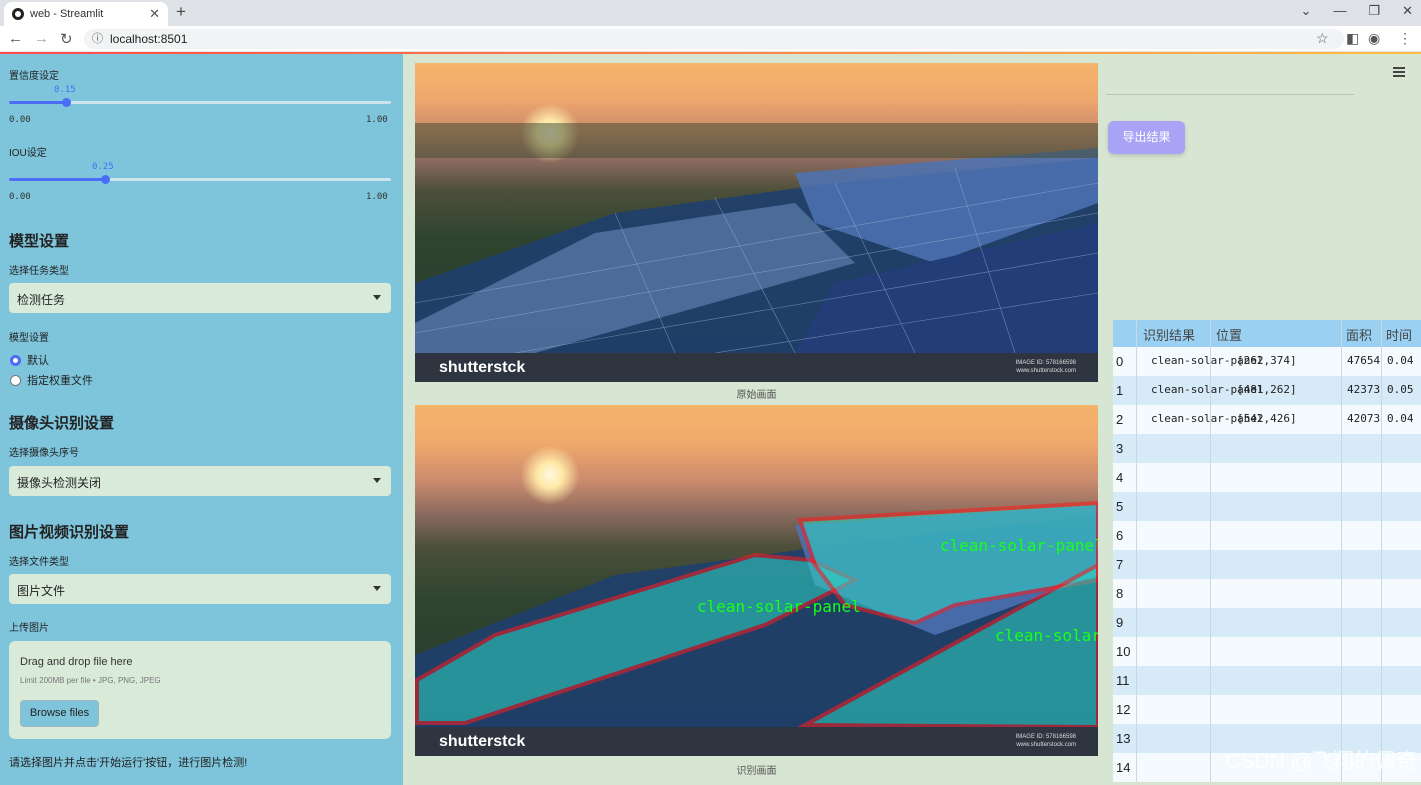 Image resolution: width=1421 pixels, height=785 pixels. What do you see at coordinates (1407, 11) in the screenshot?
I see `close-window-icon: ✕` at bounding box center [1407, 11].